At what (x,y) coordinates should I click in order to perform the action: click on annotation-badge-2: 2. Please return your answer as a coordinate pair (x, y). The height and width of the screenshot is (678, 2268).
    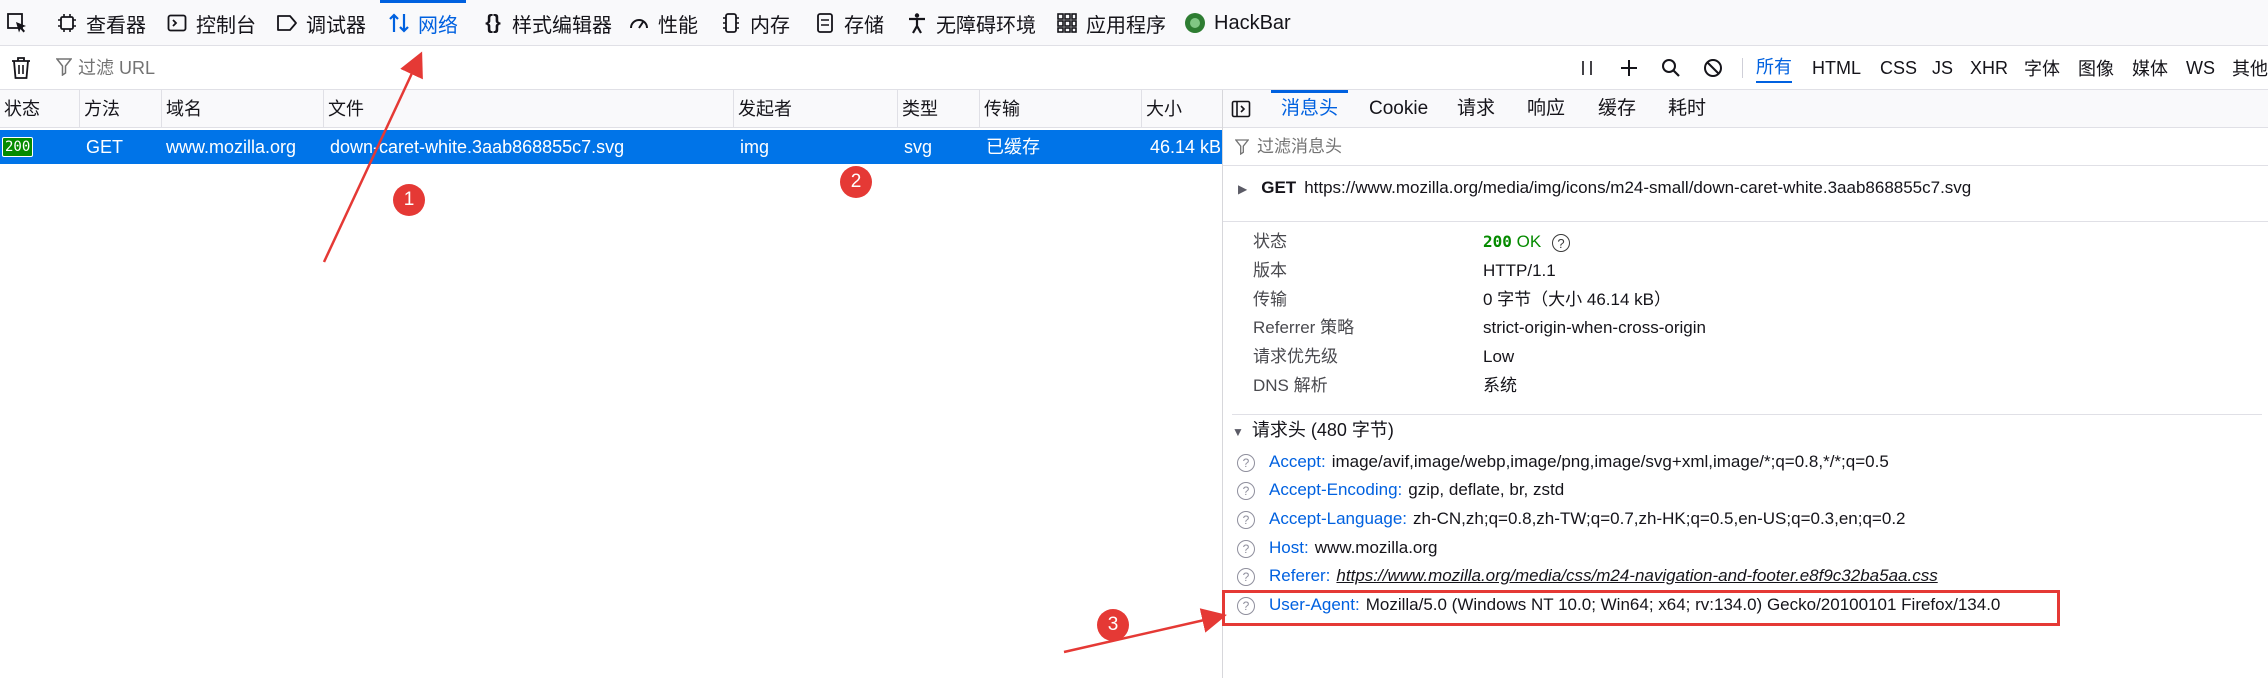
    Looking at the image, I should click on (856, 182).